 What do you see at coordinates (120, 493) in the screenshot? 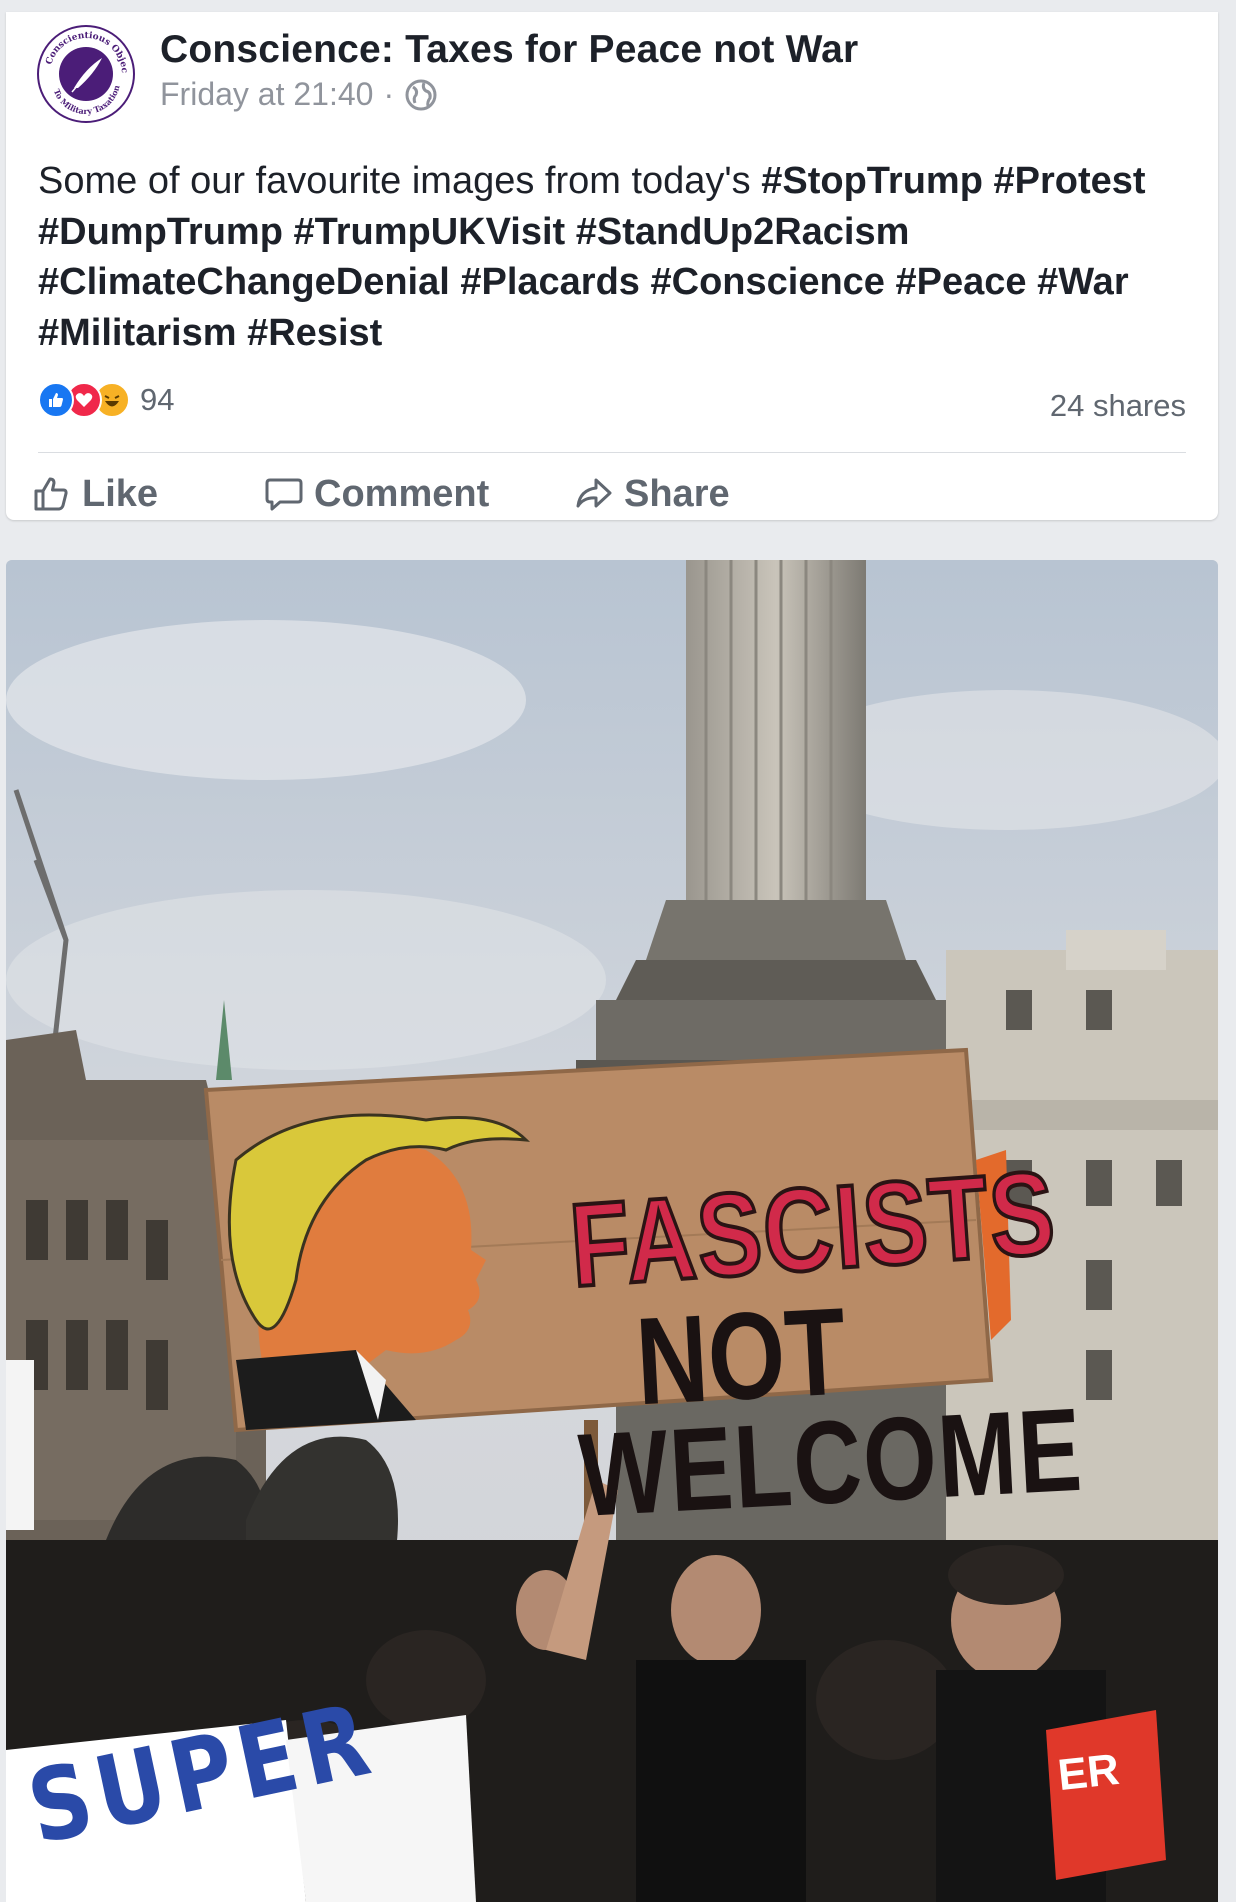
I see `like-label: Like` at bounding box center [120, 493].